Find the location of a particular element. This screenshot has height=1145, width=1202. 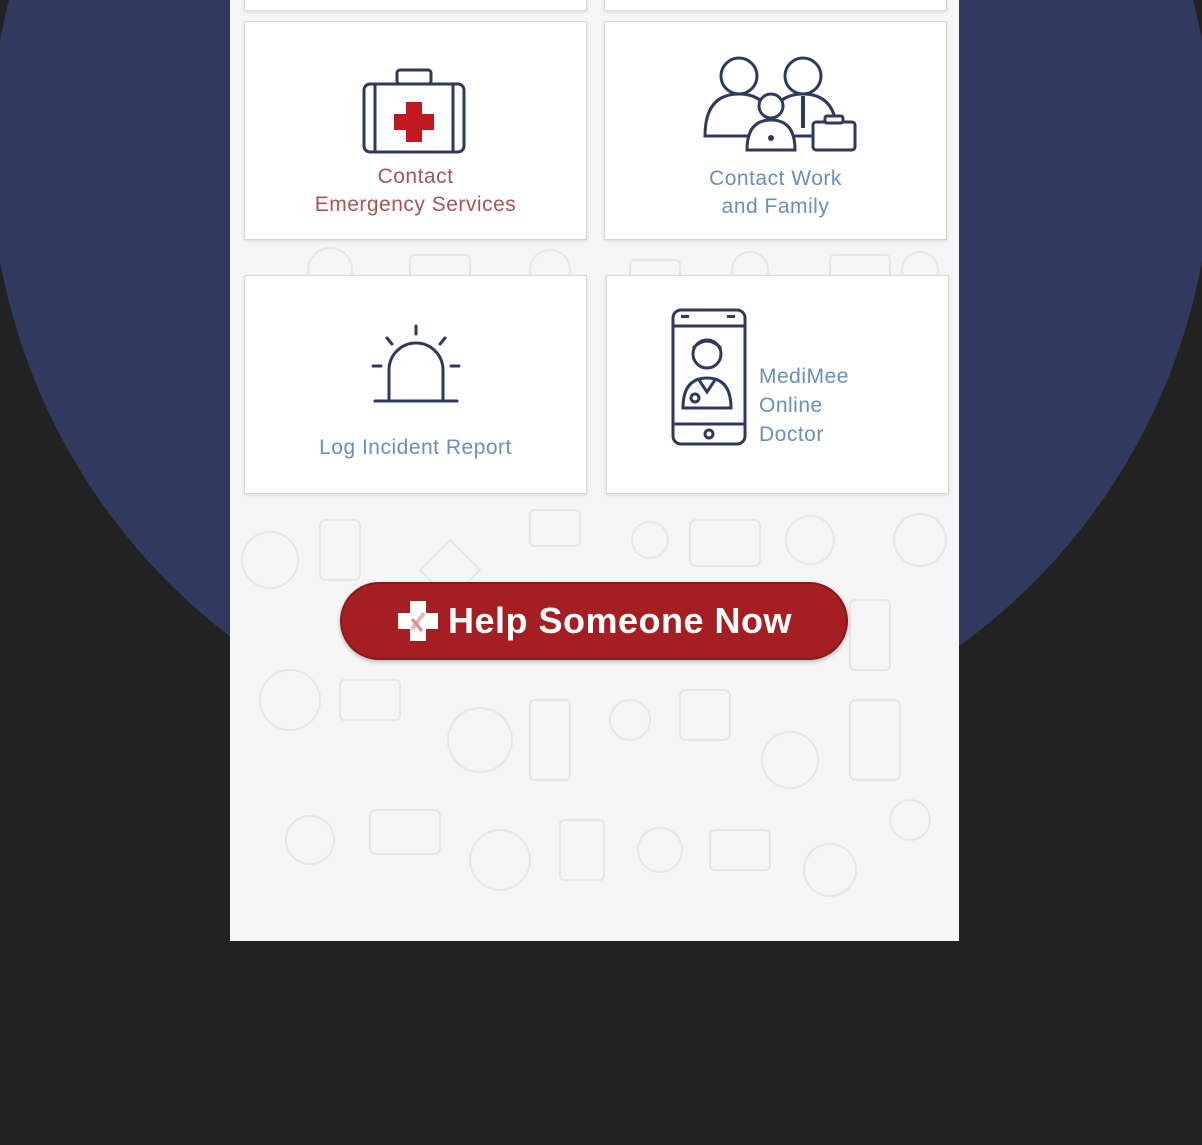

log-incident-tile: Log Incident Report is located at coordinates (415, 384).